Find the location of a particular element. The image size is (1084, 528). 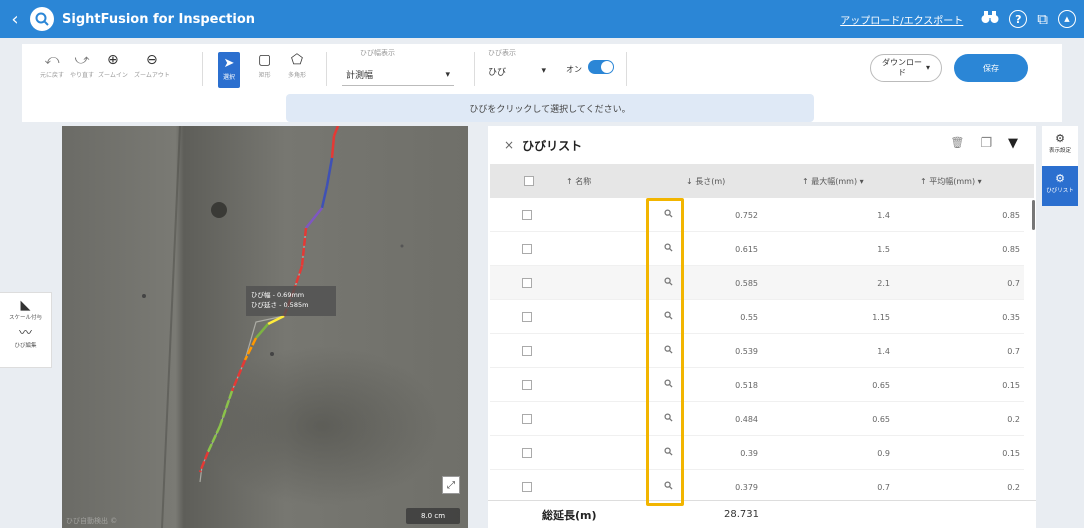

zoom-in-icon: ⊕ is located at coordinates (113, 60).